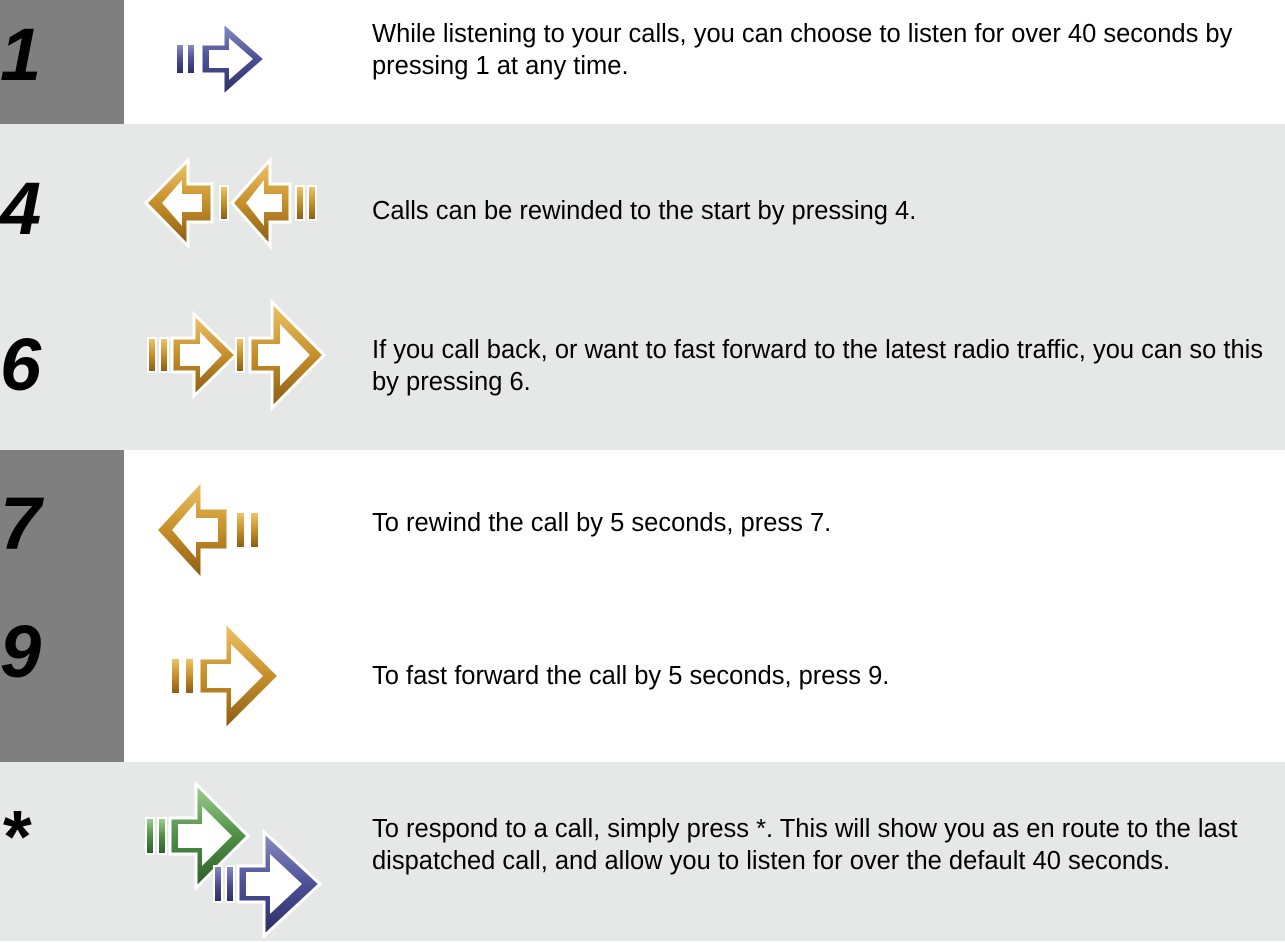 The image size is (1285, 943). What do you see at coordinates (235, 357) in the screenshot?
I see `fast-forward-latest-icon` at bounding box center [235, 357].